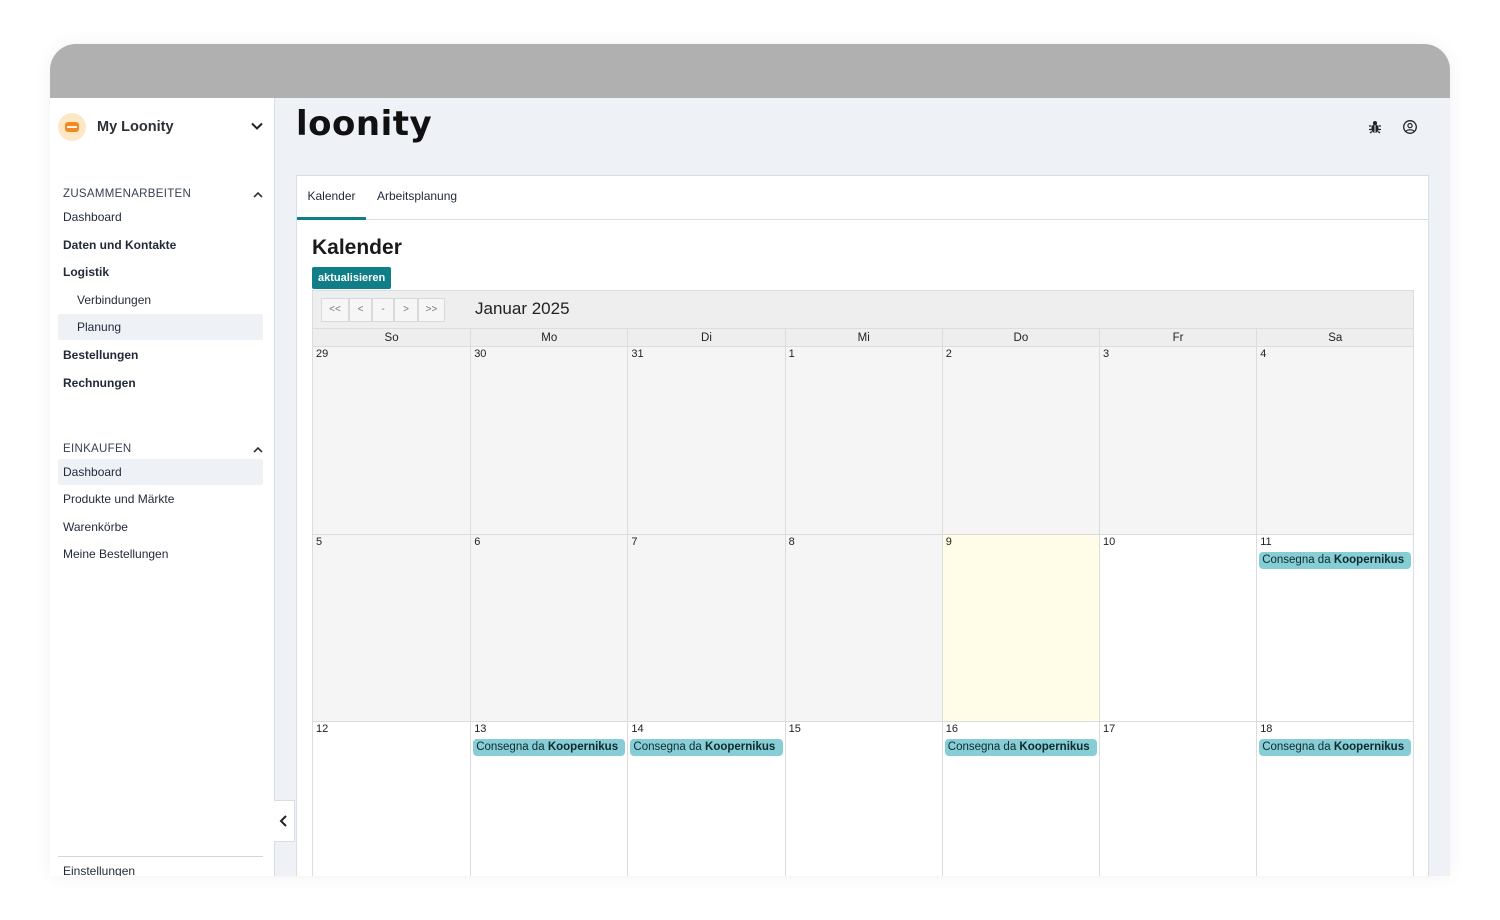  I want to click on day-number: 9, so click(948, 542).